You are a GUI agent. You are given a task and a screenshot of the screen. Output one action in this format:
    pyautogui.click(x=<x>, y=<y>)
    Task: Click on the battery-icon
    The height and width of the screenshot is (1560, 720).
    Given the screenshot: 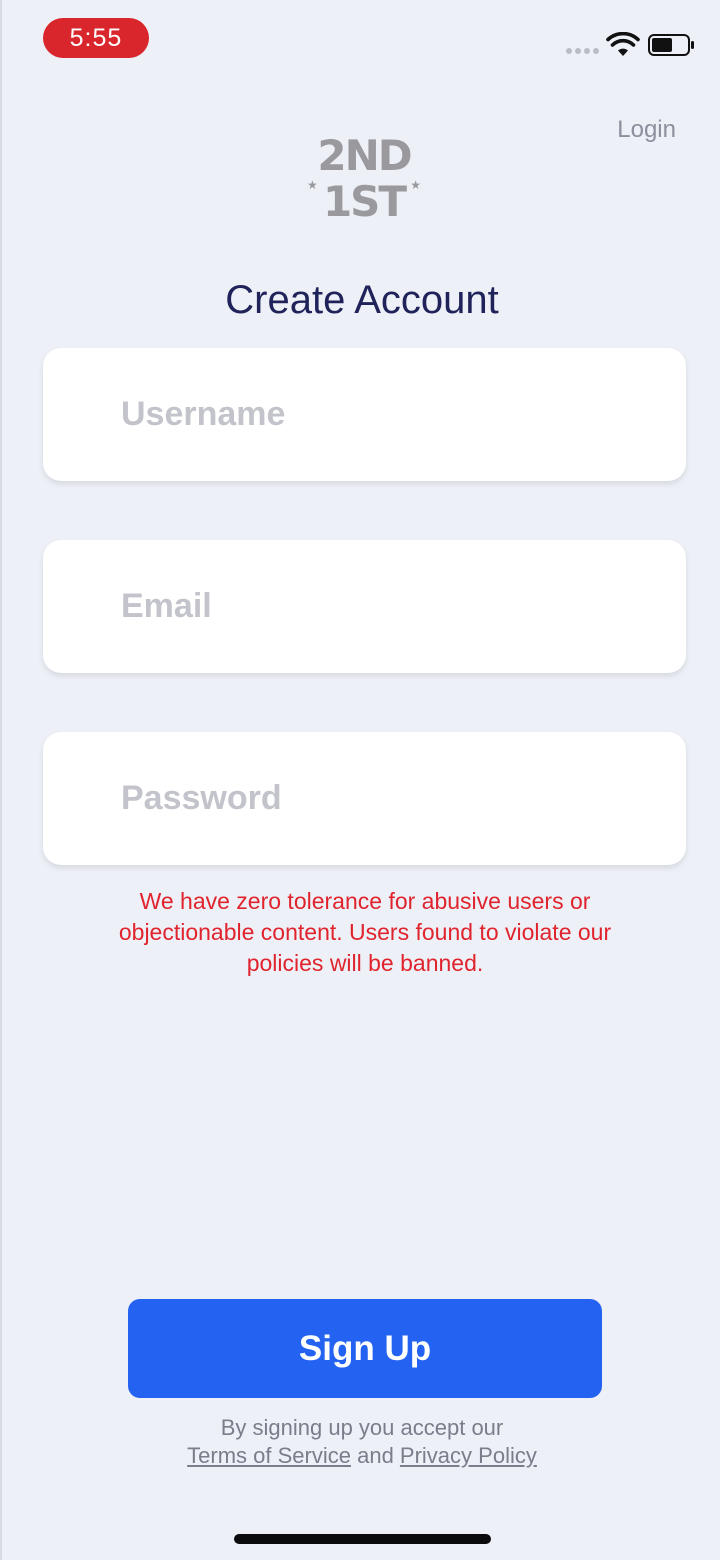 What is the action you would take?
    pyautogui.click(x=671, y=45)
    